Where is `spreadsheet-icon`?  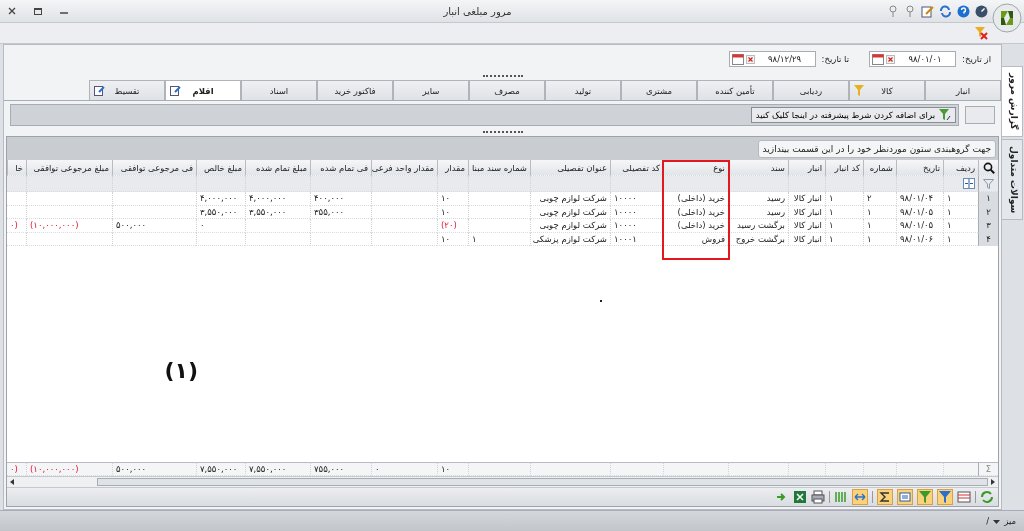
spreadsheet-icon is located at coordinates (800, 497).